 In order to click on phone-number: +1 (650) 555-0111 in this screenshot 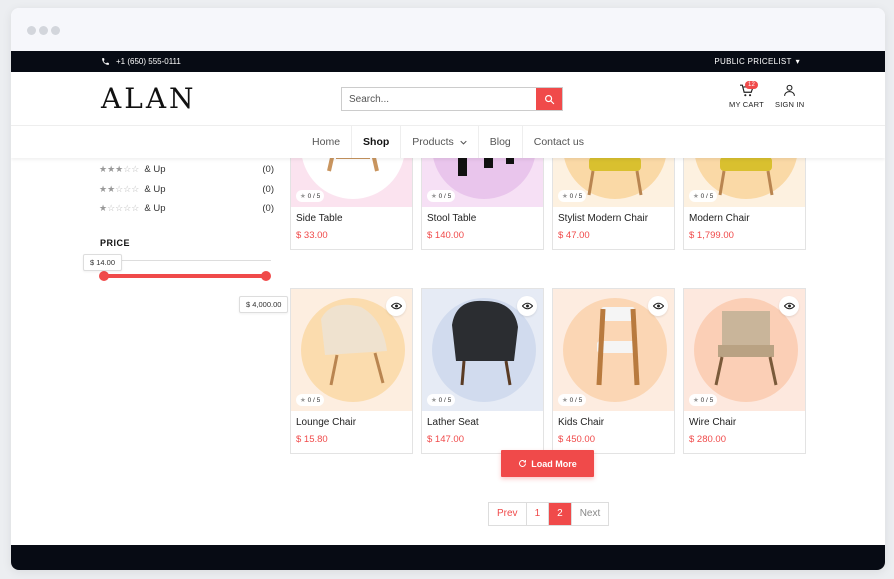, I will do `click(148, 61)`.